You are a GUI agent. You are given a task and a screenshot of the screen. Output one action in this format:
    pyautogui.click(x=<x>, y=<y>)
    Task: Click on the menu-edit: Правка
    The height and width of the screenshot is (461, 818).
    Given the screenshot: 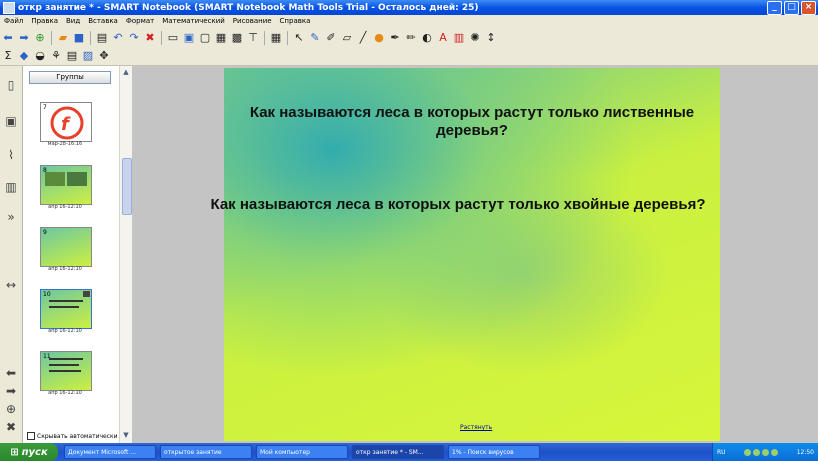 What is the action you would take?
    pyautogui.click(x=44, y=21)
    